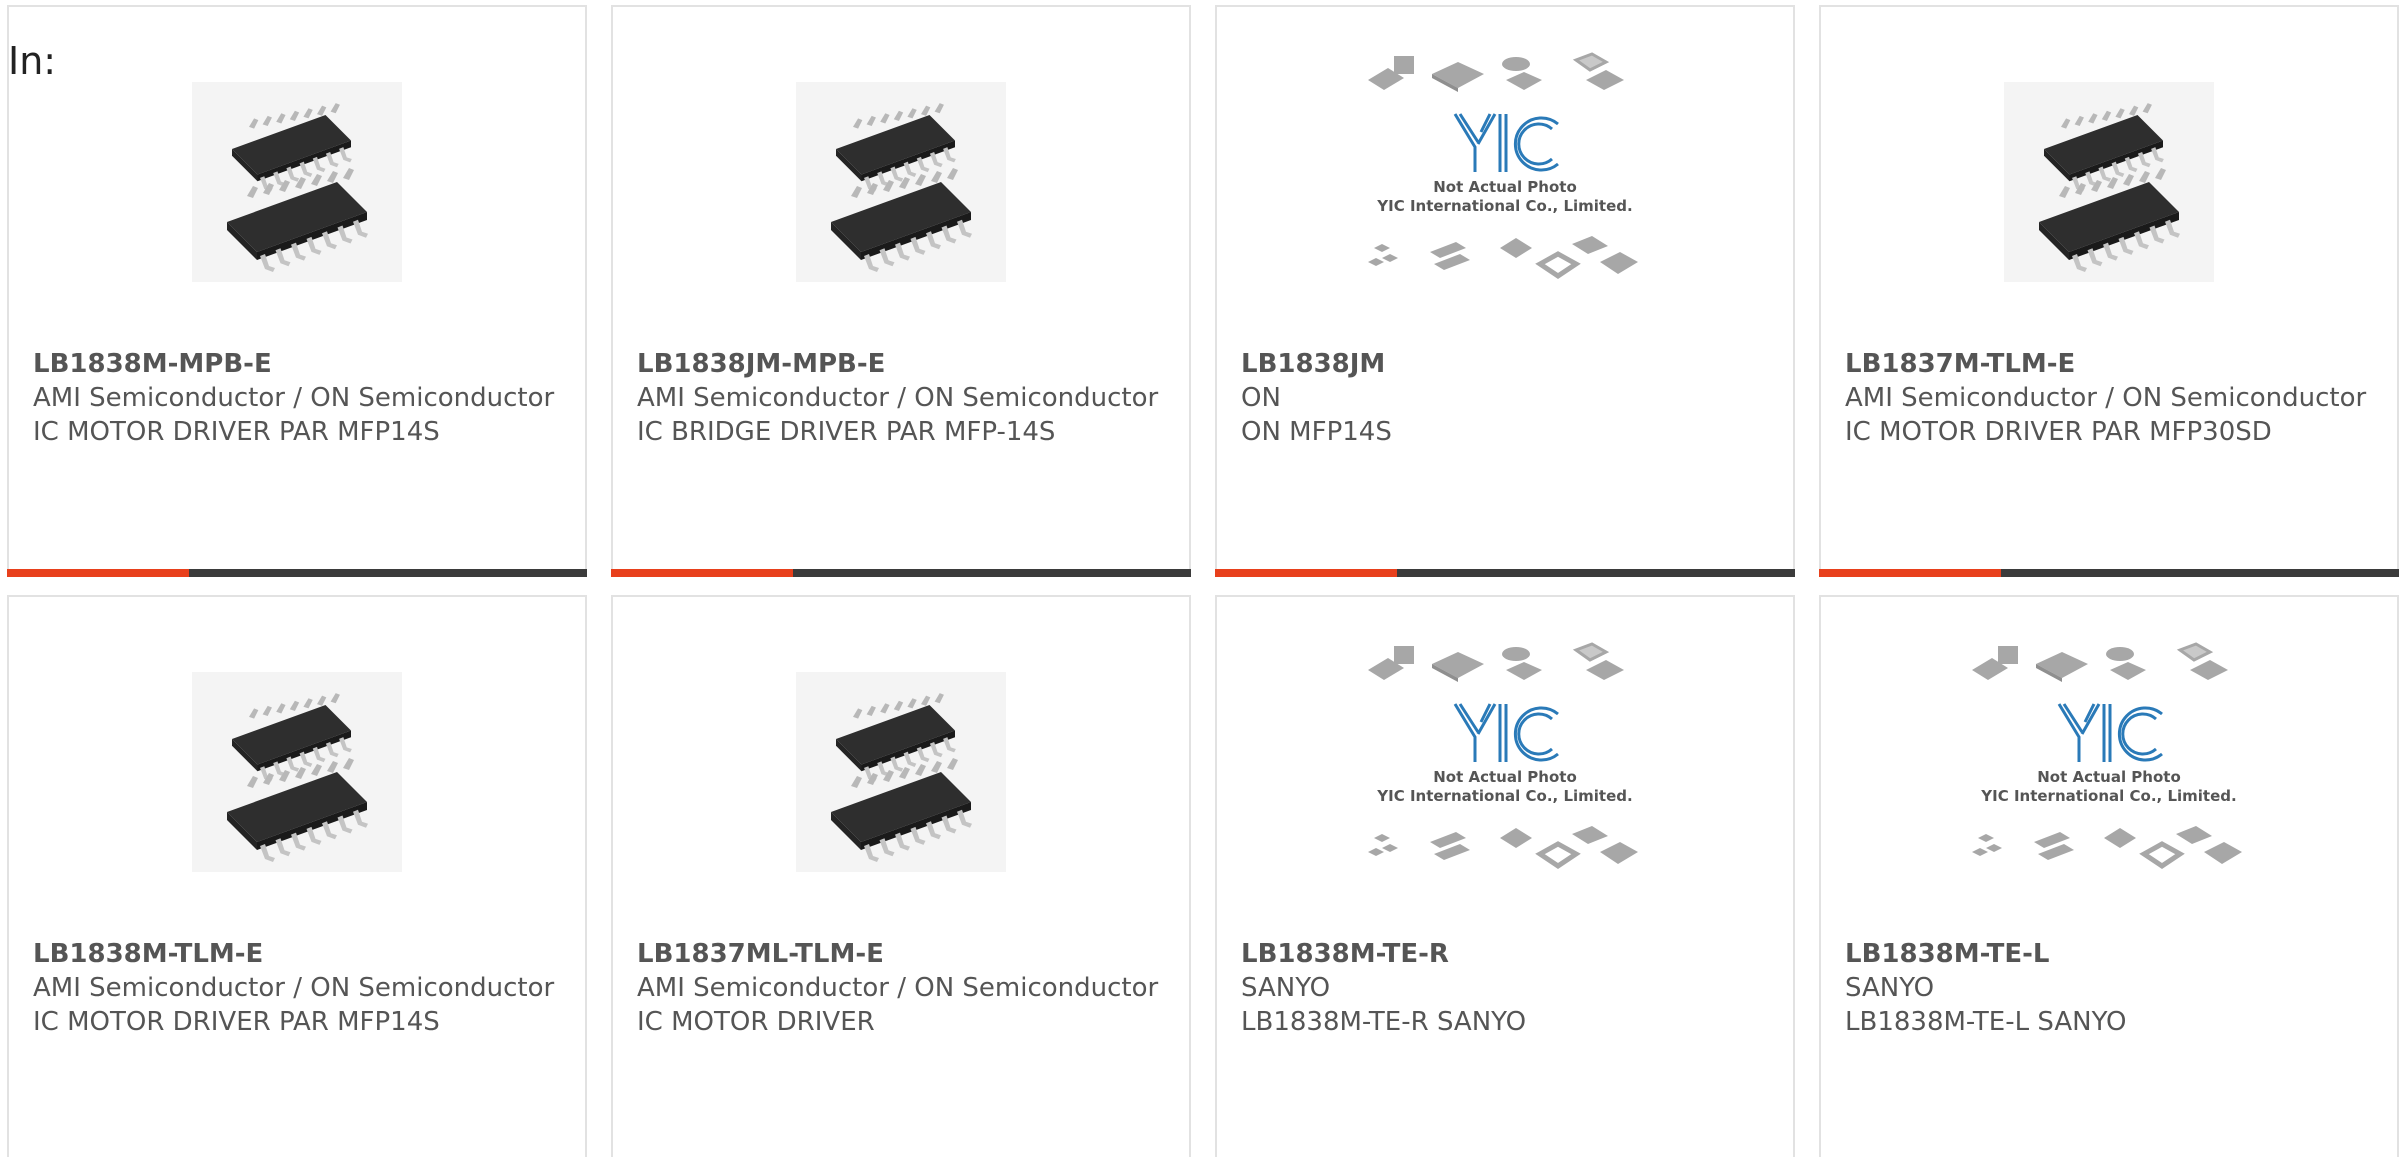  Describe the element at coordinates (32, 61) in the screenshot. I see `filter-label: In:` at that location.